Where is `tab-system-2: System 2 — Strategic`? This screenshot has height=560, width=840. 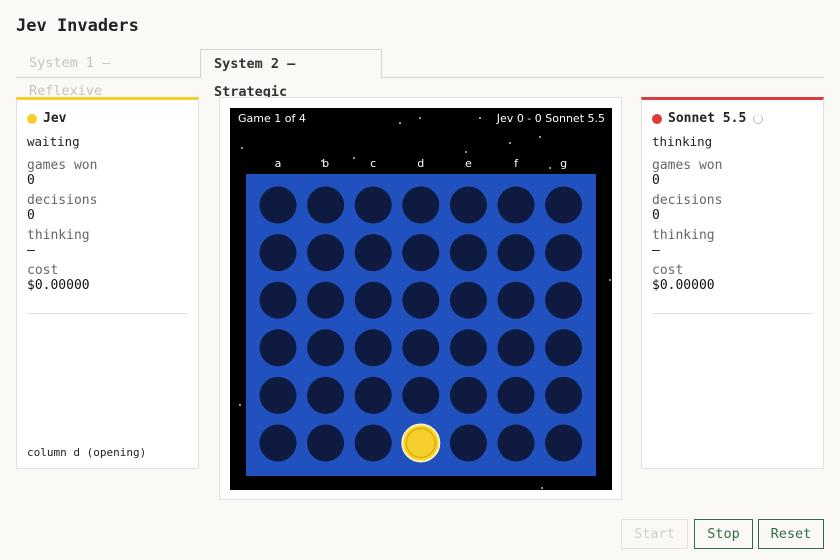
tab-system-2: System 2 — Strategic is located at coordinates (291, 74).